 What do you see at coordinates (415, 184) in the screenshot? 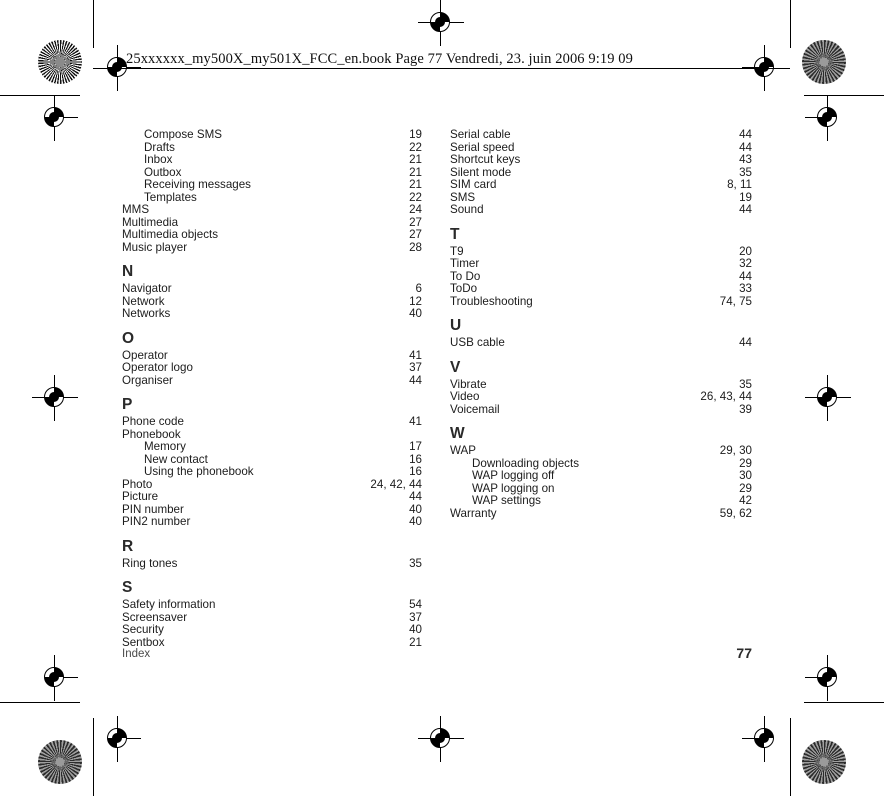
I see `index-entry-pages: 21` at bounding box center [415, 184].